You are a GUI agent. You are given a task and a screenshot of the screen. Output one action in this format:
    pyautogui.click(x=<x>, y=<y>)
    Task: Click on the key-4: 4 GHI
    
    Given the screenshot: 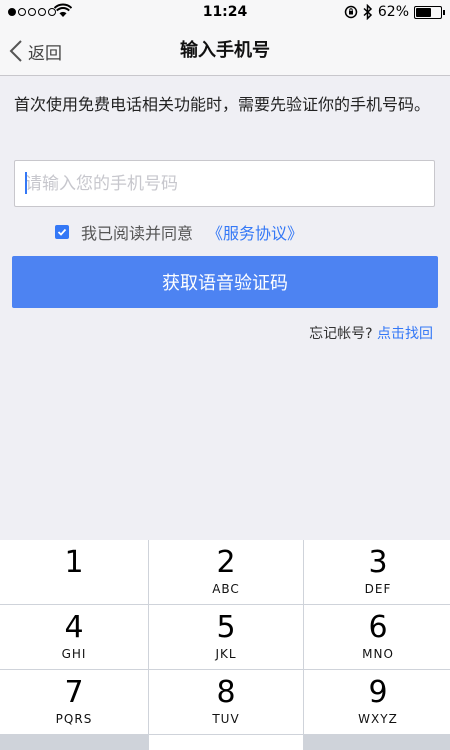 What is the action you would take?
    pyautogui.click(x=74, y=637)
    